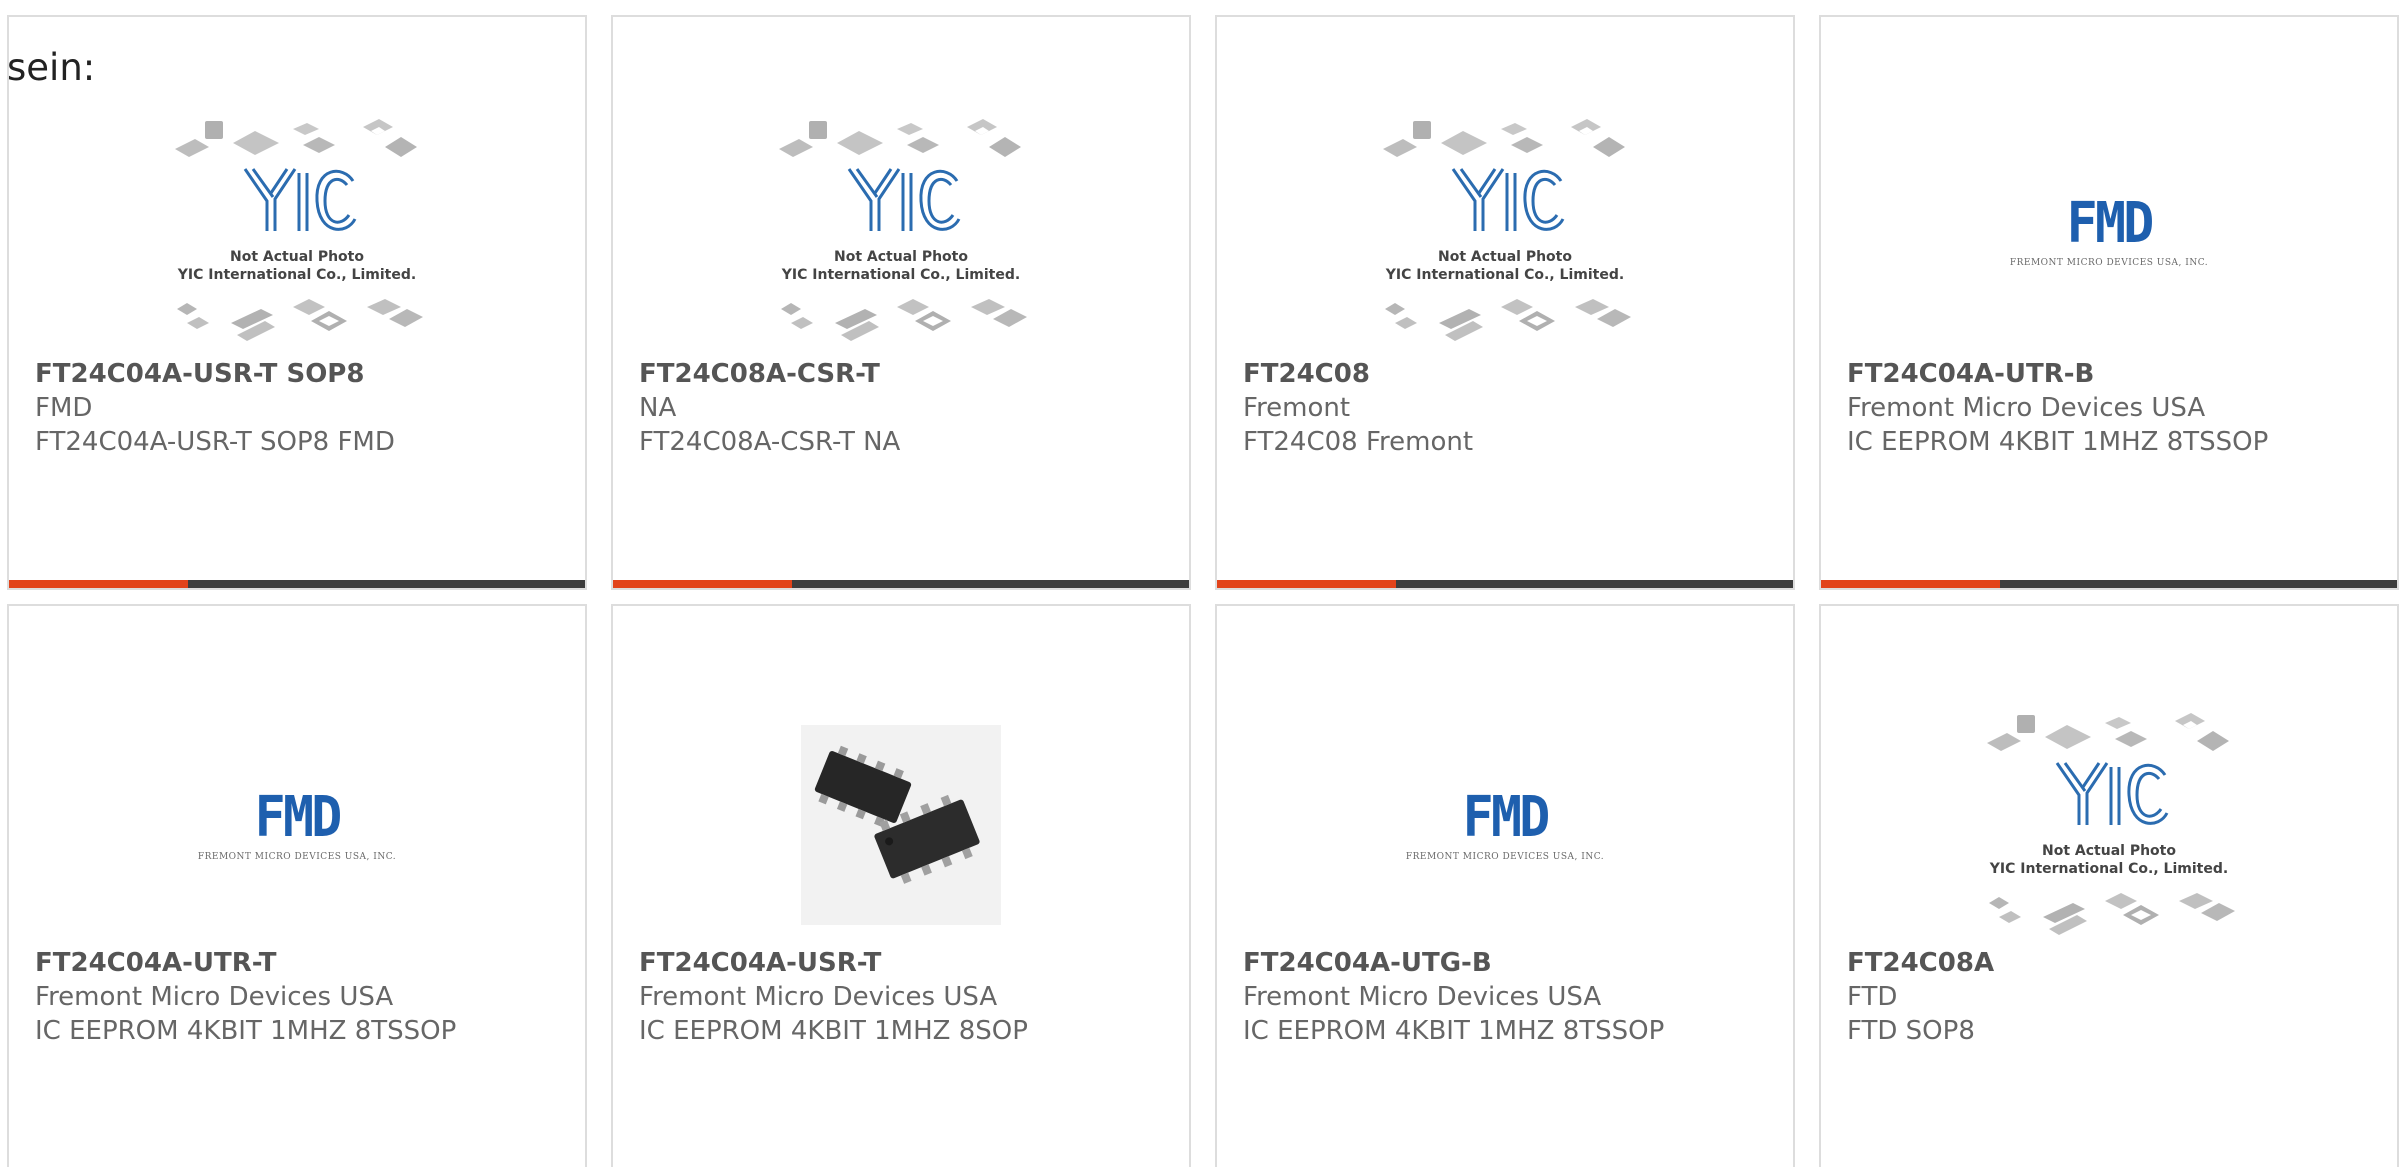 This screenshot has height=1167, width=2400. Describe the element at coordinates (759, 374) in the screenshot. I see `product-part-number: FT24C08A-CSR-T` at that location.